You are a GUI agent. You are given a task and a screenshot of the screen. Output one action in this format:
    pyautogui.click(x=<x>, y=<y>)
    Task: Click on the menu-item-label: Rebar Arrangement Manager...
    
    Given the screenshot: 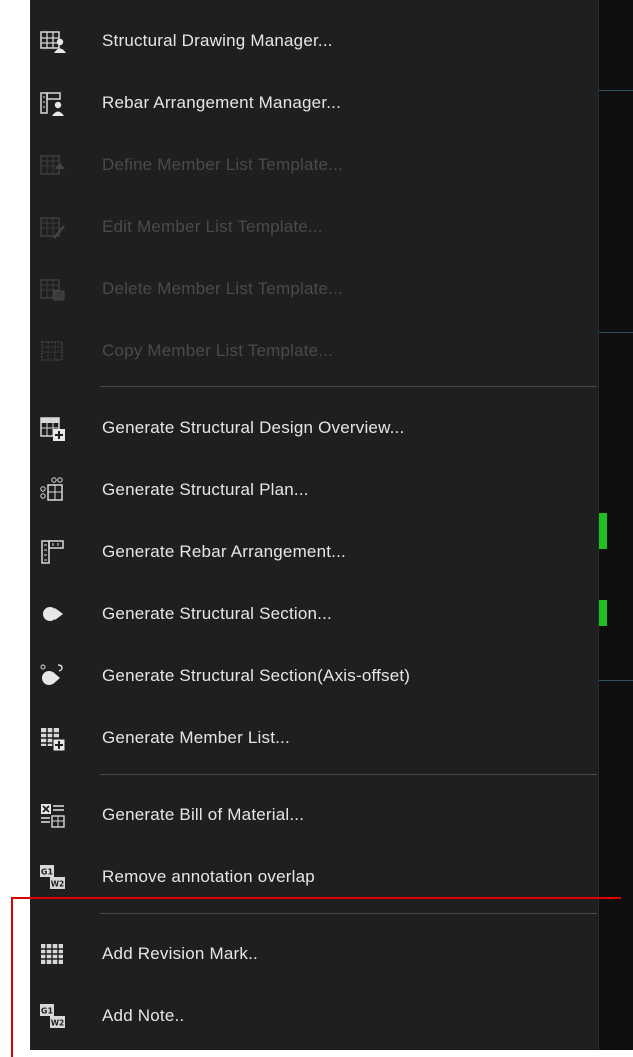 What is the action you would take?
    pyautogui.click(x=222, y=102)
    